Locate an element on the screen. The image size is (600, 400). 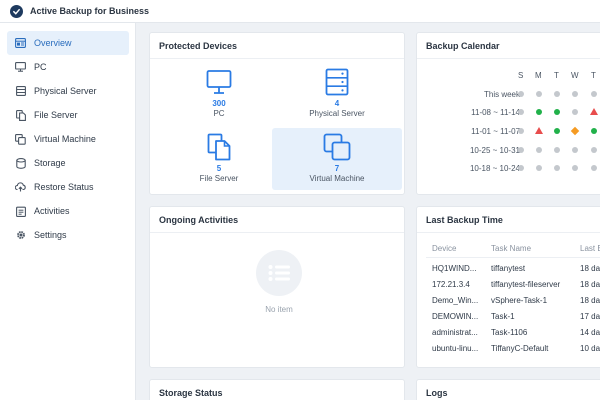
app-title: Active Backup for Business is located at coordinates (90, 11).